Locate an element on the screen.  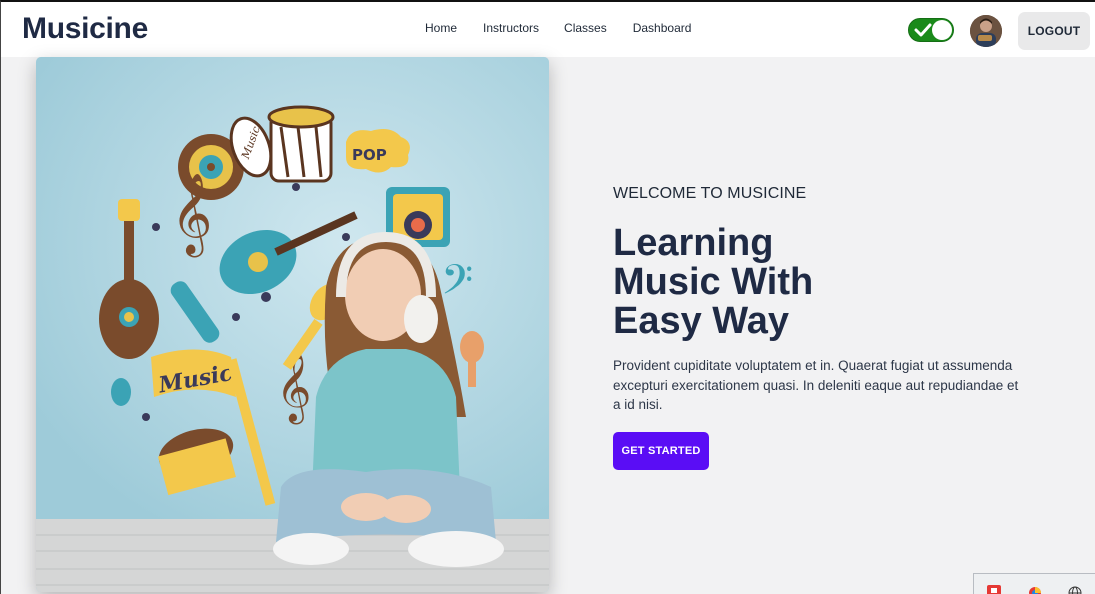
avatar-image is located at coordinates (986, 31).